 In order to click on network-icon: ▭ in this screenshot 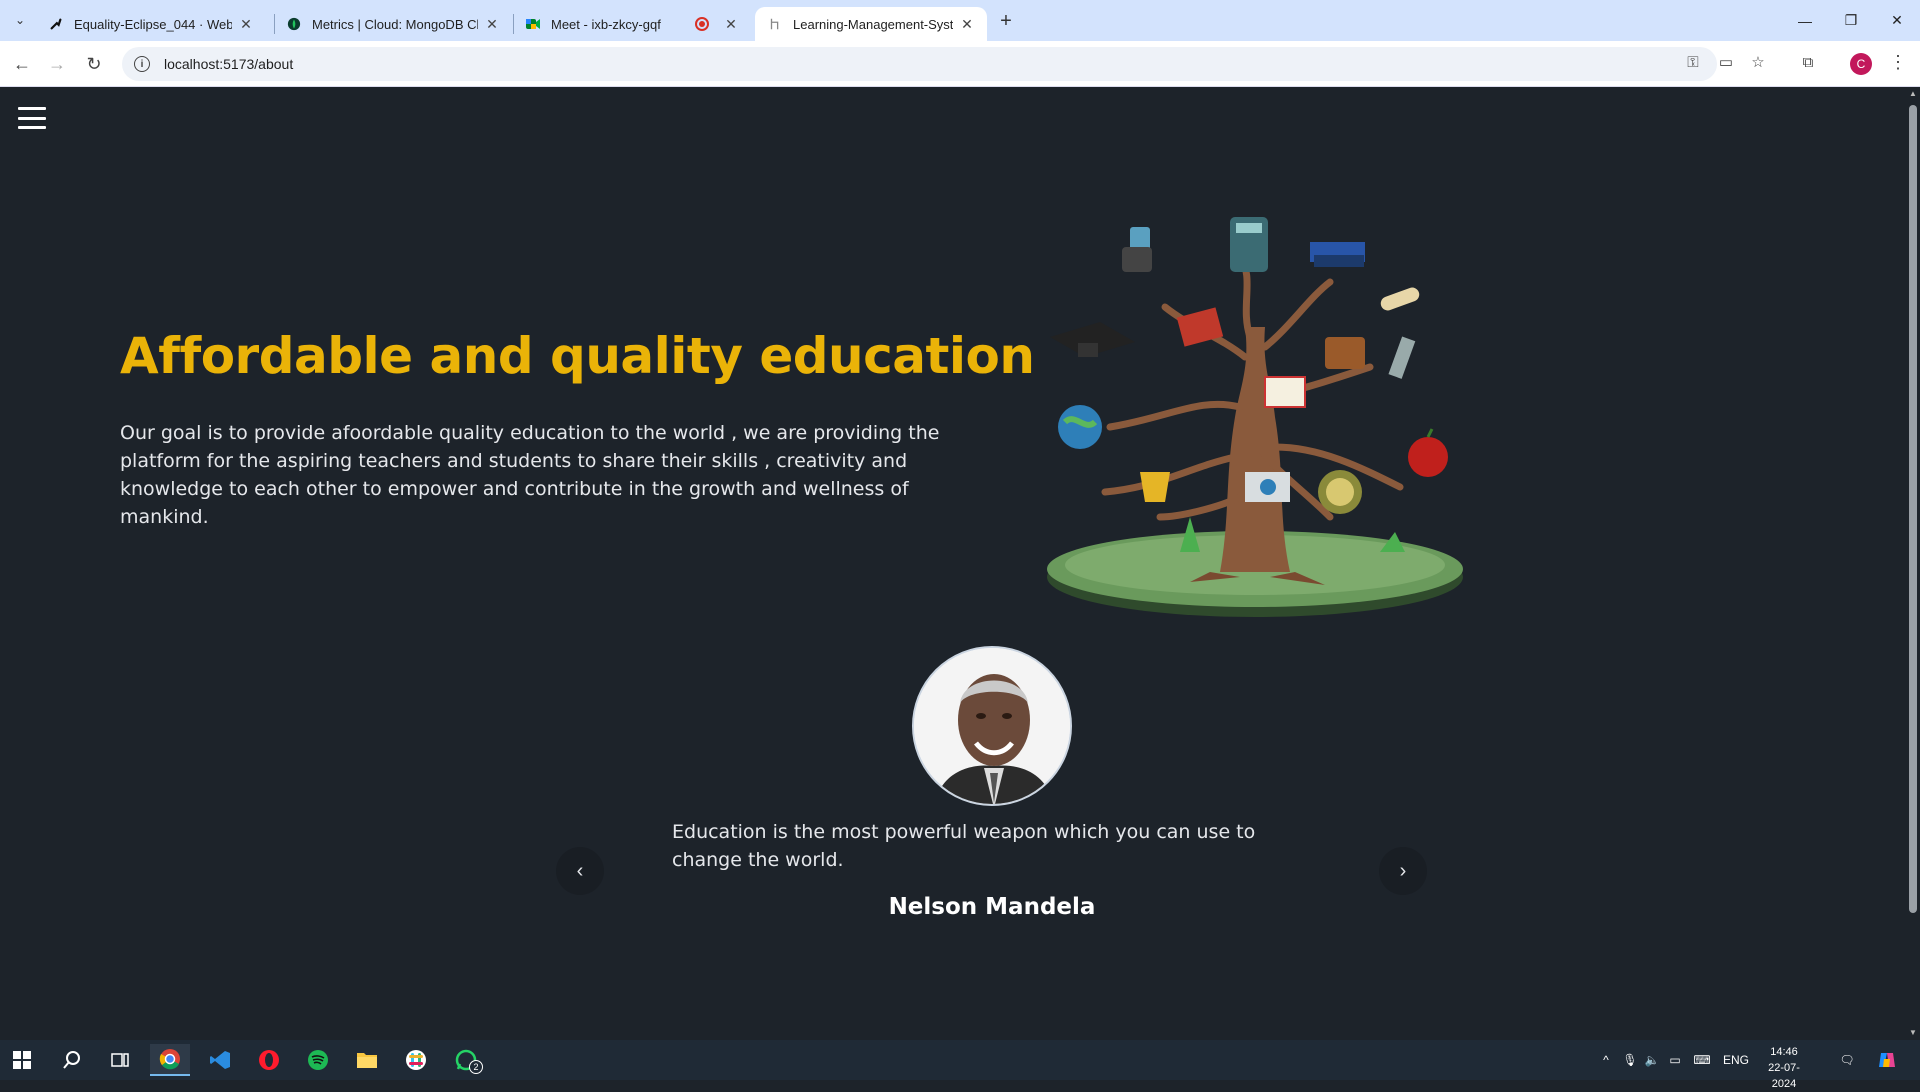, I will do `click(1675, 1060)`.